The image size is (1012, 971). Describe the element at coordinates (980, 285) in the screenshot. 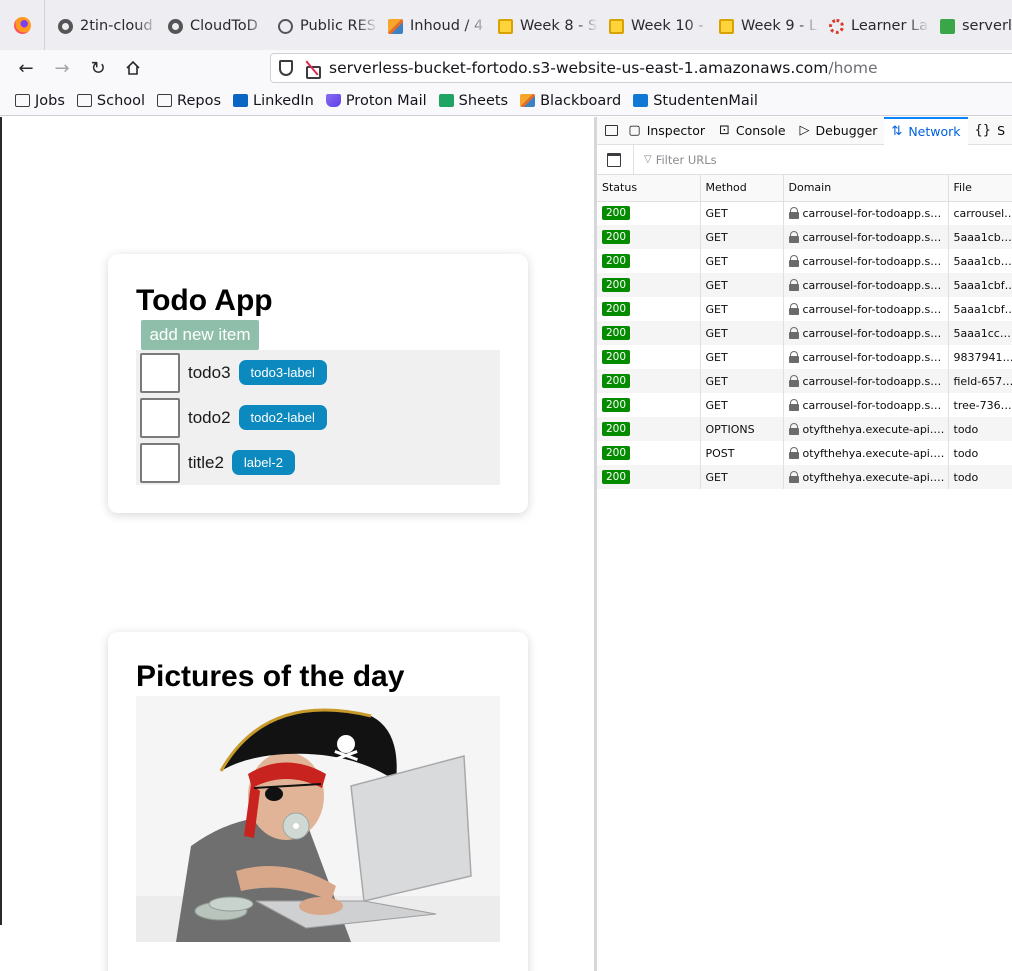

I see `file-cell: 5aaa1cbf88` at that location.